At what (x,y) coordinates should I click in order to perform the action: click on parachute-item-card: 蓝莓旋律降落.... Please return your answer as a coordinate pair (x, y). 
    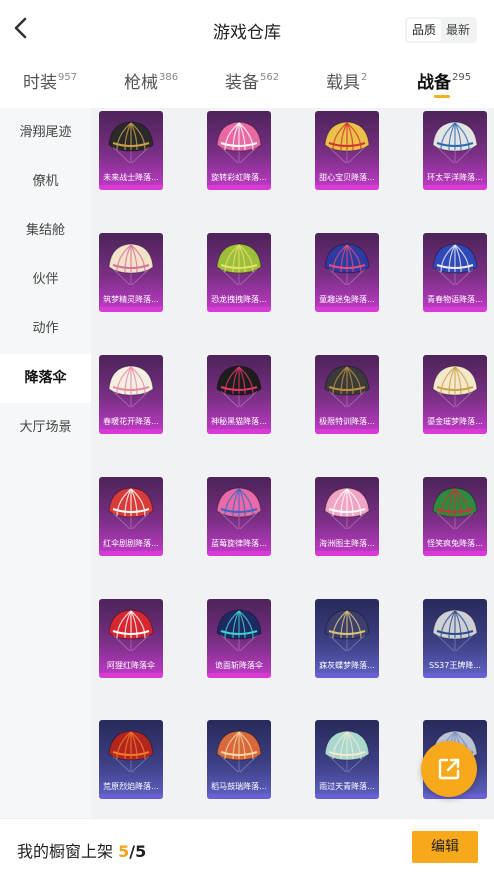
    Looking at the image, I should click on (239, 516).